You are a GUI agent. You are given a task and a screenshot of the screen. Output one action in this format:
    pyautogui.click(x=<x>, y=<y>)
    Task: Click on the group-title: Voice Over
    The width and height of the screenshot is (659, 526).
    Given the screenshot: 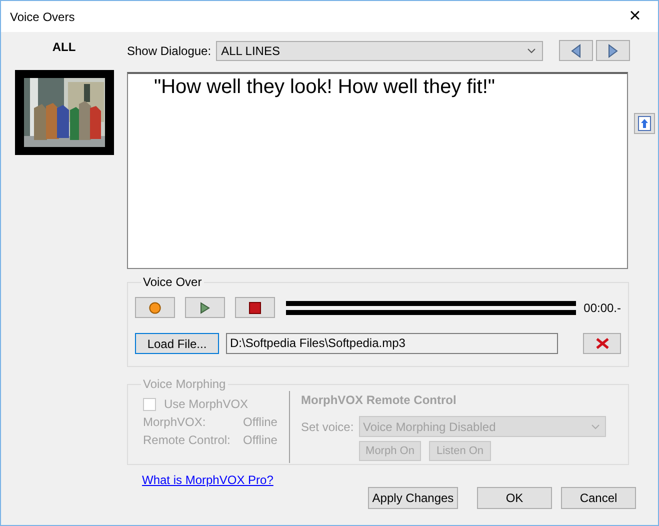 What is the action you would take?
    pyautogui.click(x=172, y=282)
    